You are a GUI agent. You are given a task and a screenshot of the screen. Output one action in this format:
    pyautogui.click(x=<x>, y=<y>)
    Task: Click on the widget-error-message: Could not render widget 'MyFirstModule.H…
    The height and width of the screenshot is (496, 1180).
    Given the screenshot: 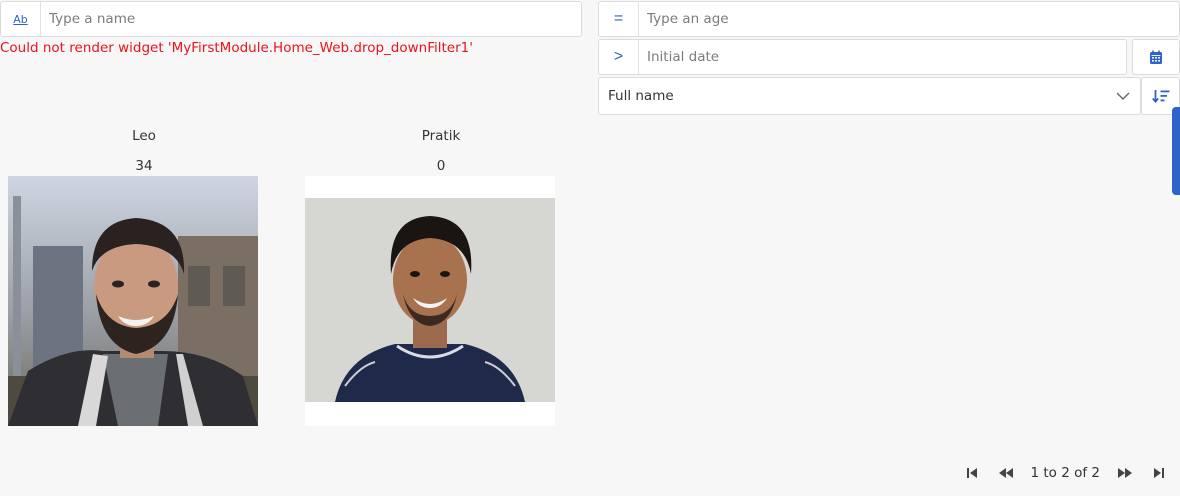 What is the action you would take?
    pyautogui.click(x=236, y=48)
    